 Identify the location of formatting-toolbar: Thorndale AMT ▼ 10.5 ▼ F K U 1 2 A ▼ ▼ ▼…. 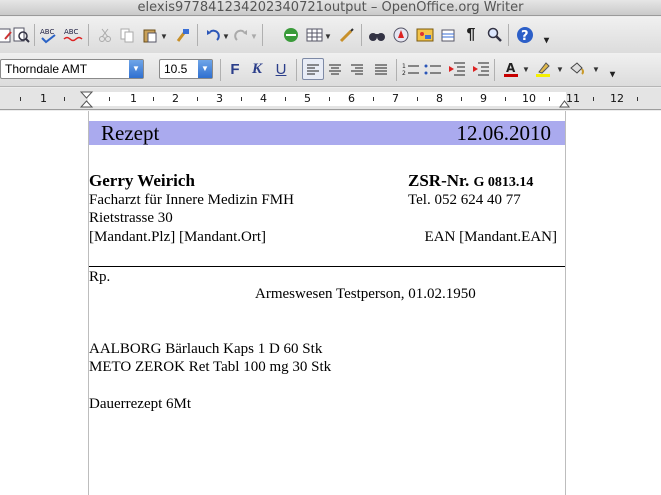
(330, 70).